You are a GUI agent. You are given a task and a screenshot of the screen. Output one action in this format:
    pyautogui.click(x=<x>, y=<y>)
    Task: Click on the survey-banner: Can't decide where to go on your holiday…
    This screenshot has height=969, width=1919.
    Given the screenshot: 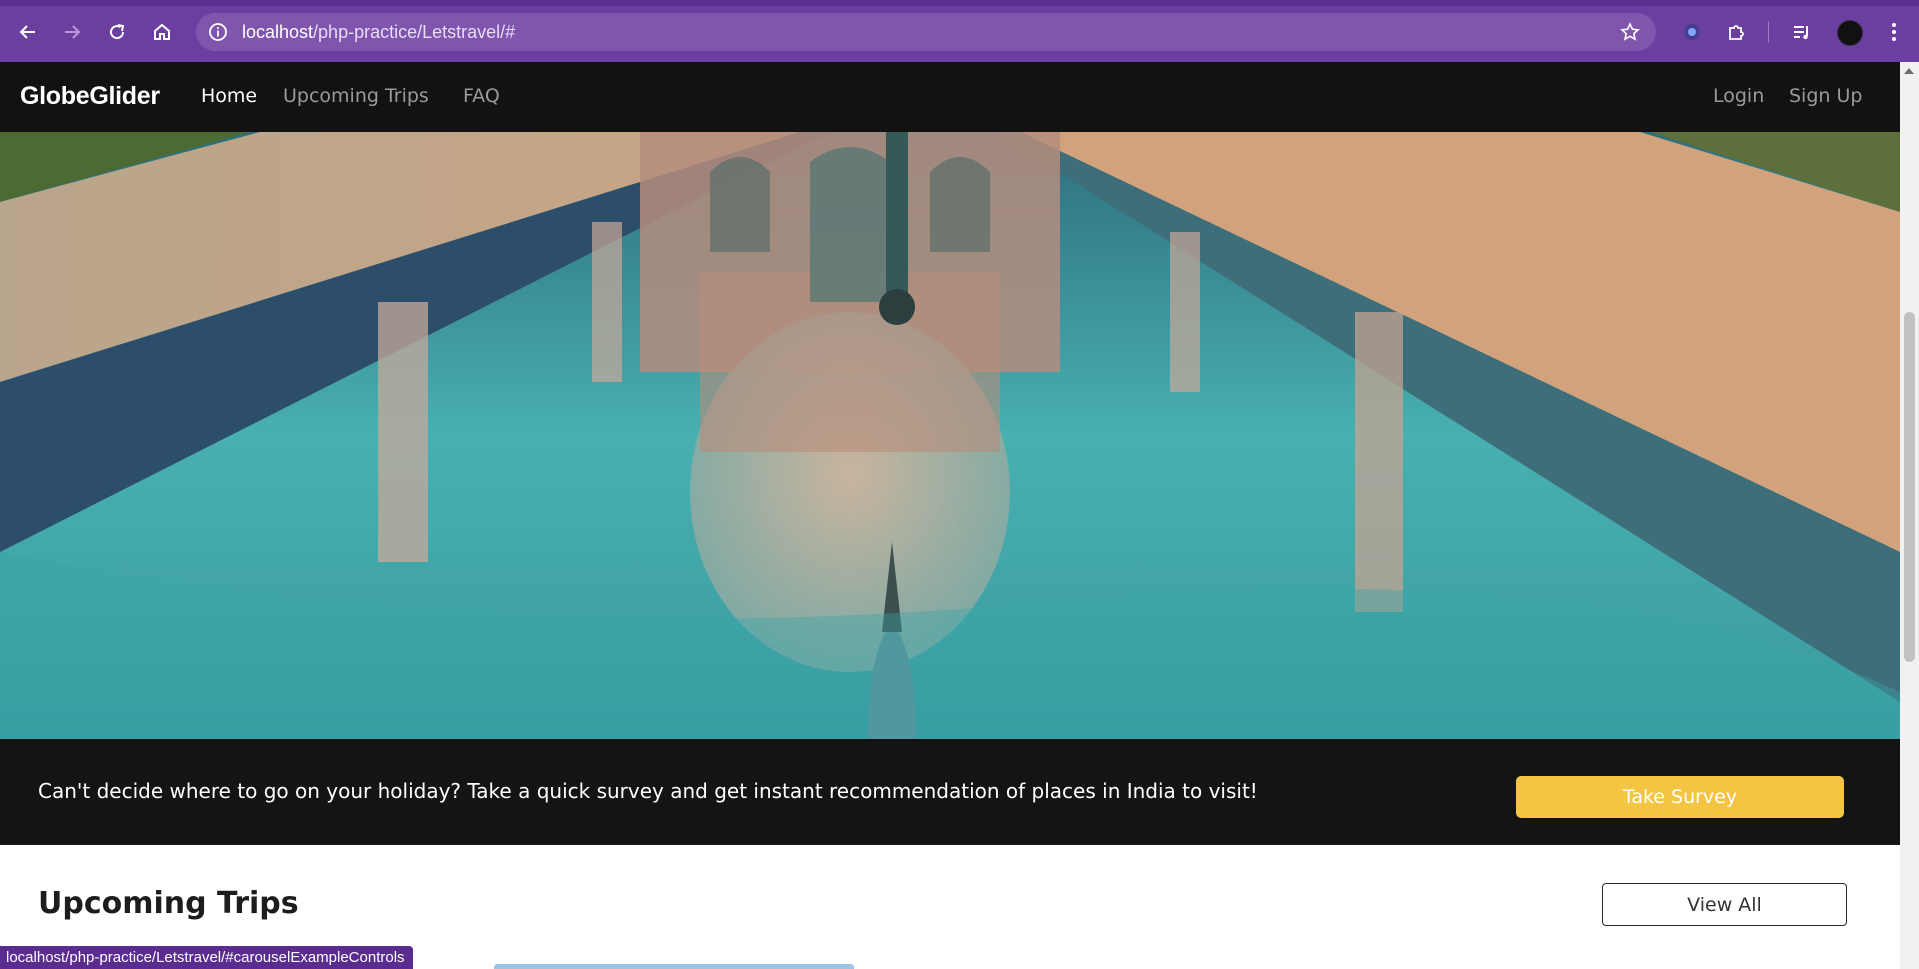 What is the action you would take?
    pyautogui.click(x=950, y=792)
    